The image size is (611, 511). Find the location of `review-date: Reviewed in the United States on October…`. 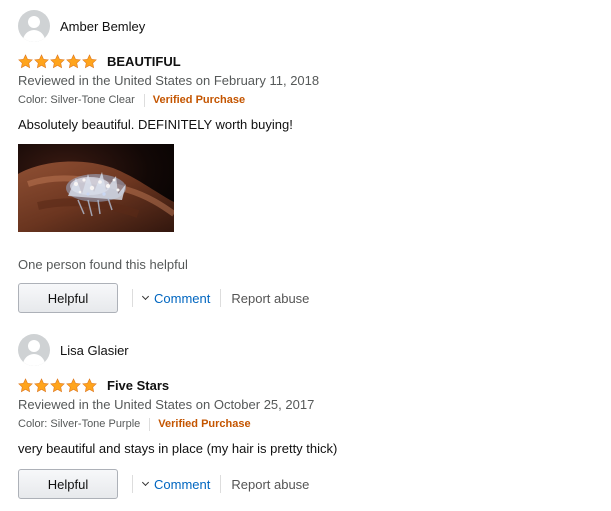

review-date: Reviewed in the United States on October… is located at coordinates (166, 404).